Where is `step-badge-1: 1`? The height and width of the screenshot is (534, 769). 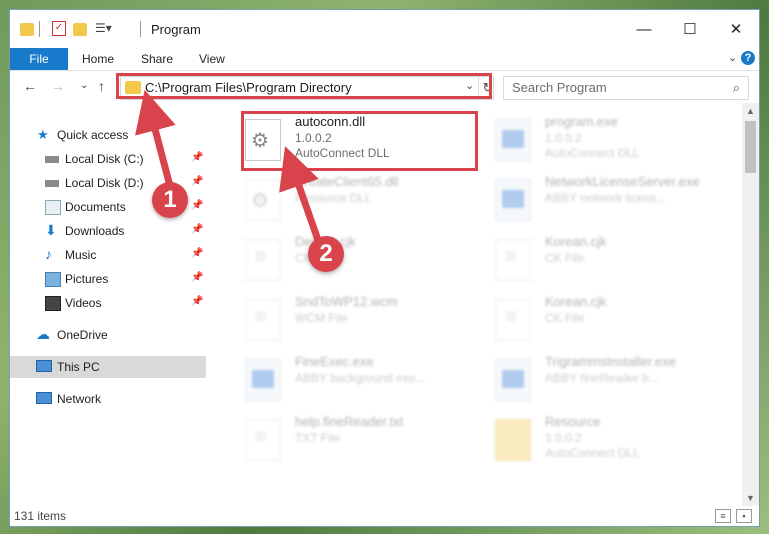 step-badge-1: 1 is located at coordinates (170, 200).